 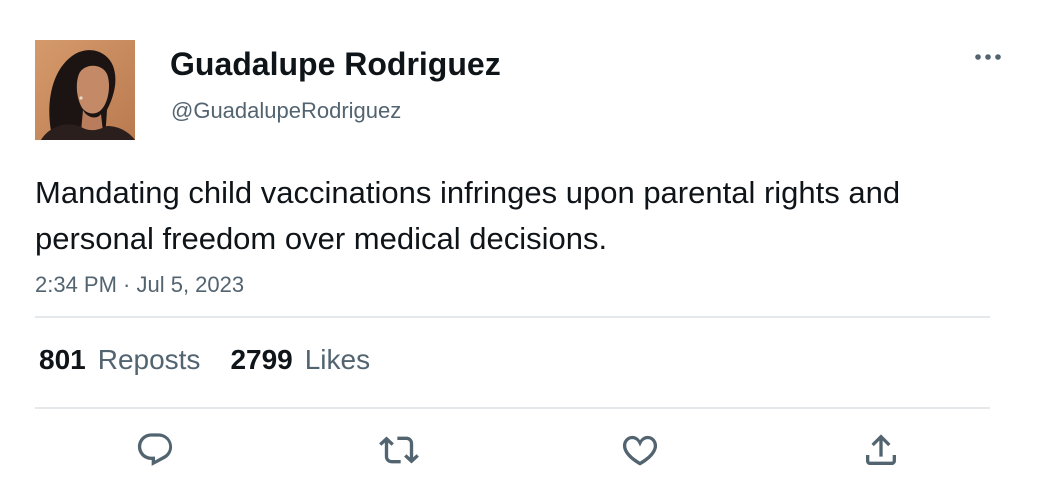 What do you see at coordinates (337, 359) in the screenshot?
I see `likes-label: Likes` at bounding box center [337, 359].